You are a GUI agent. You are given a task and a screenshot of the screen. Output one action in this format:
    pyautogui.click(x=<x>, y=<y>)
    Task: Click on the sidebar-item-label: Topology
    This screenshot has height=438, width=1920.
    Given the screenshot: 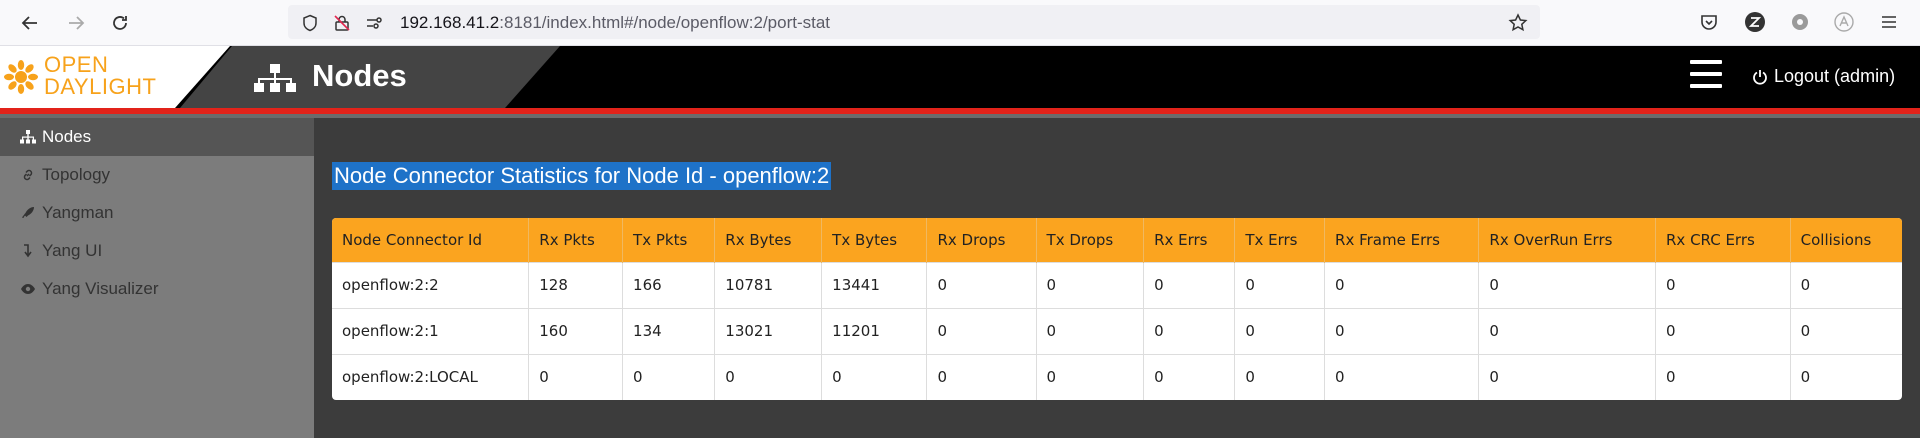 What is the action you would take?
    pyautogui.click(x=76, y=174)
    